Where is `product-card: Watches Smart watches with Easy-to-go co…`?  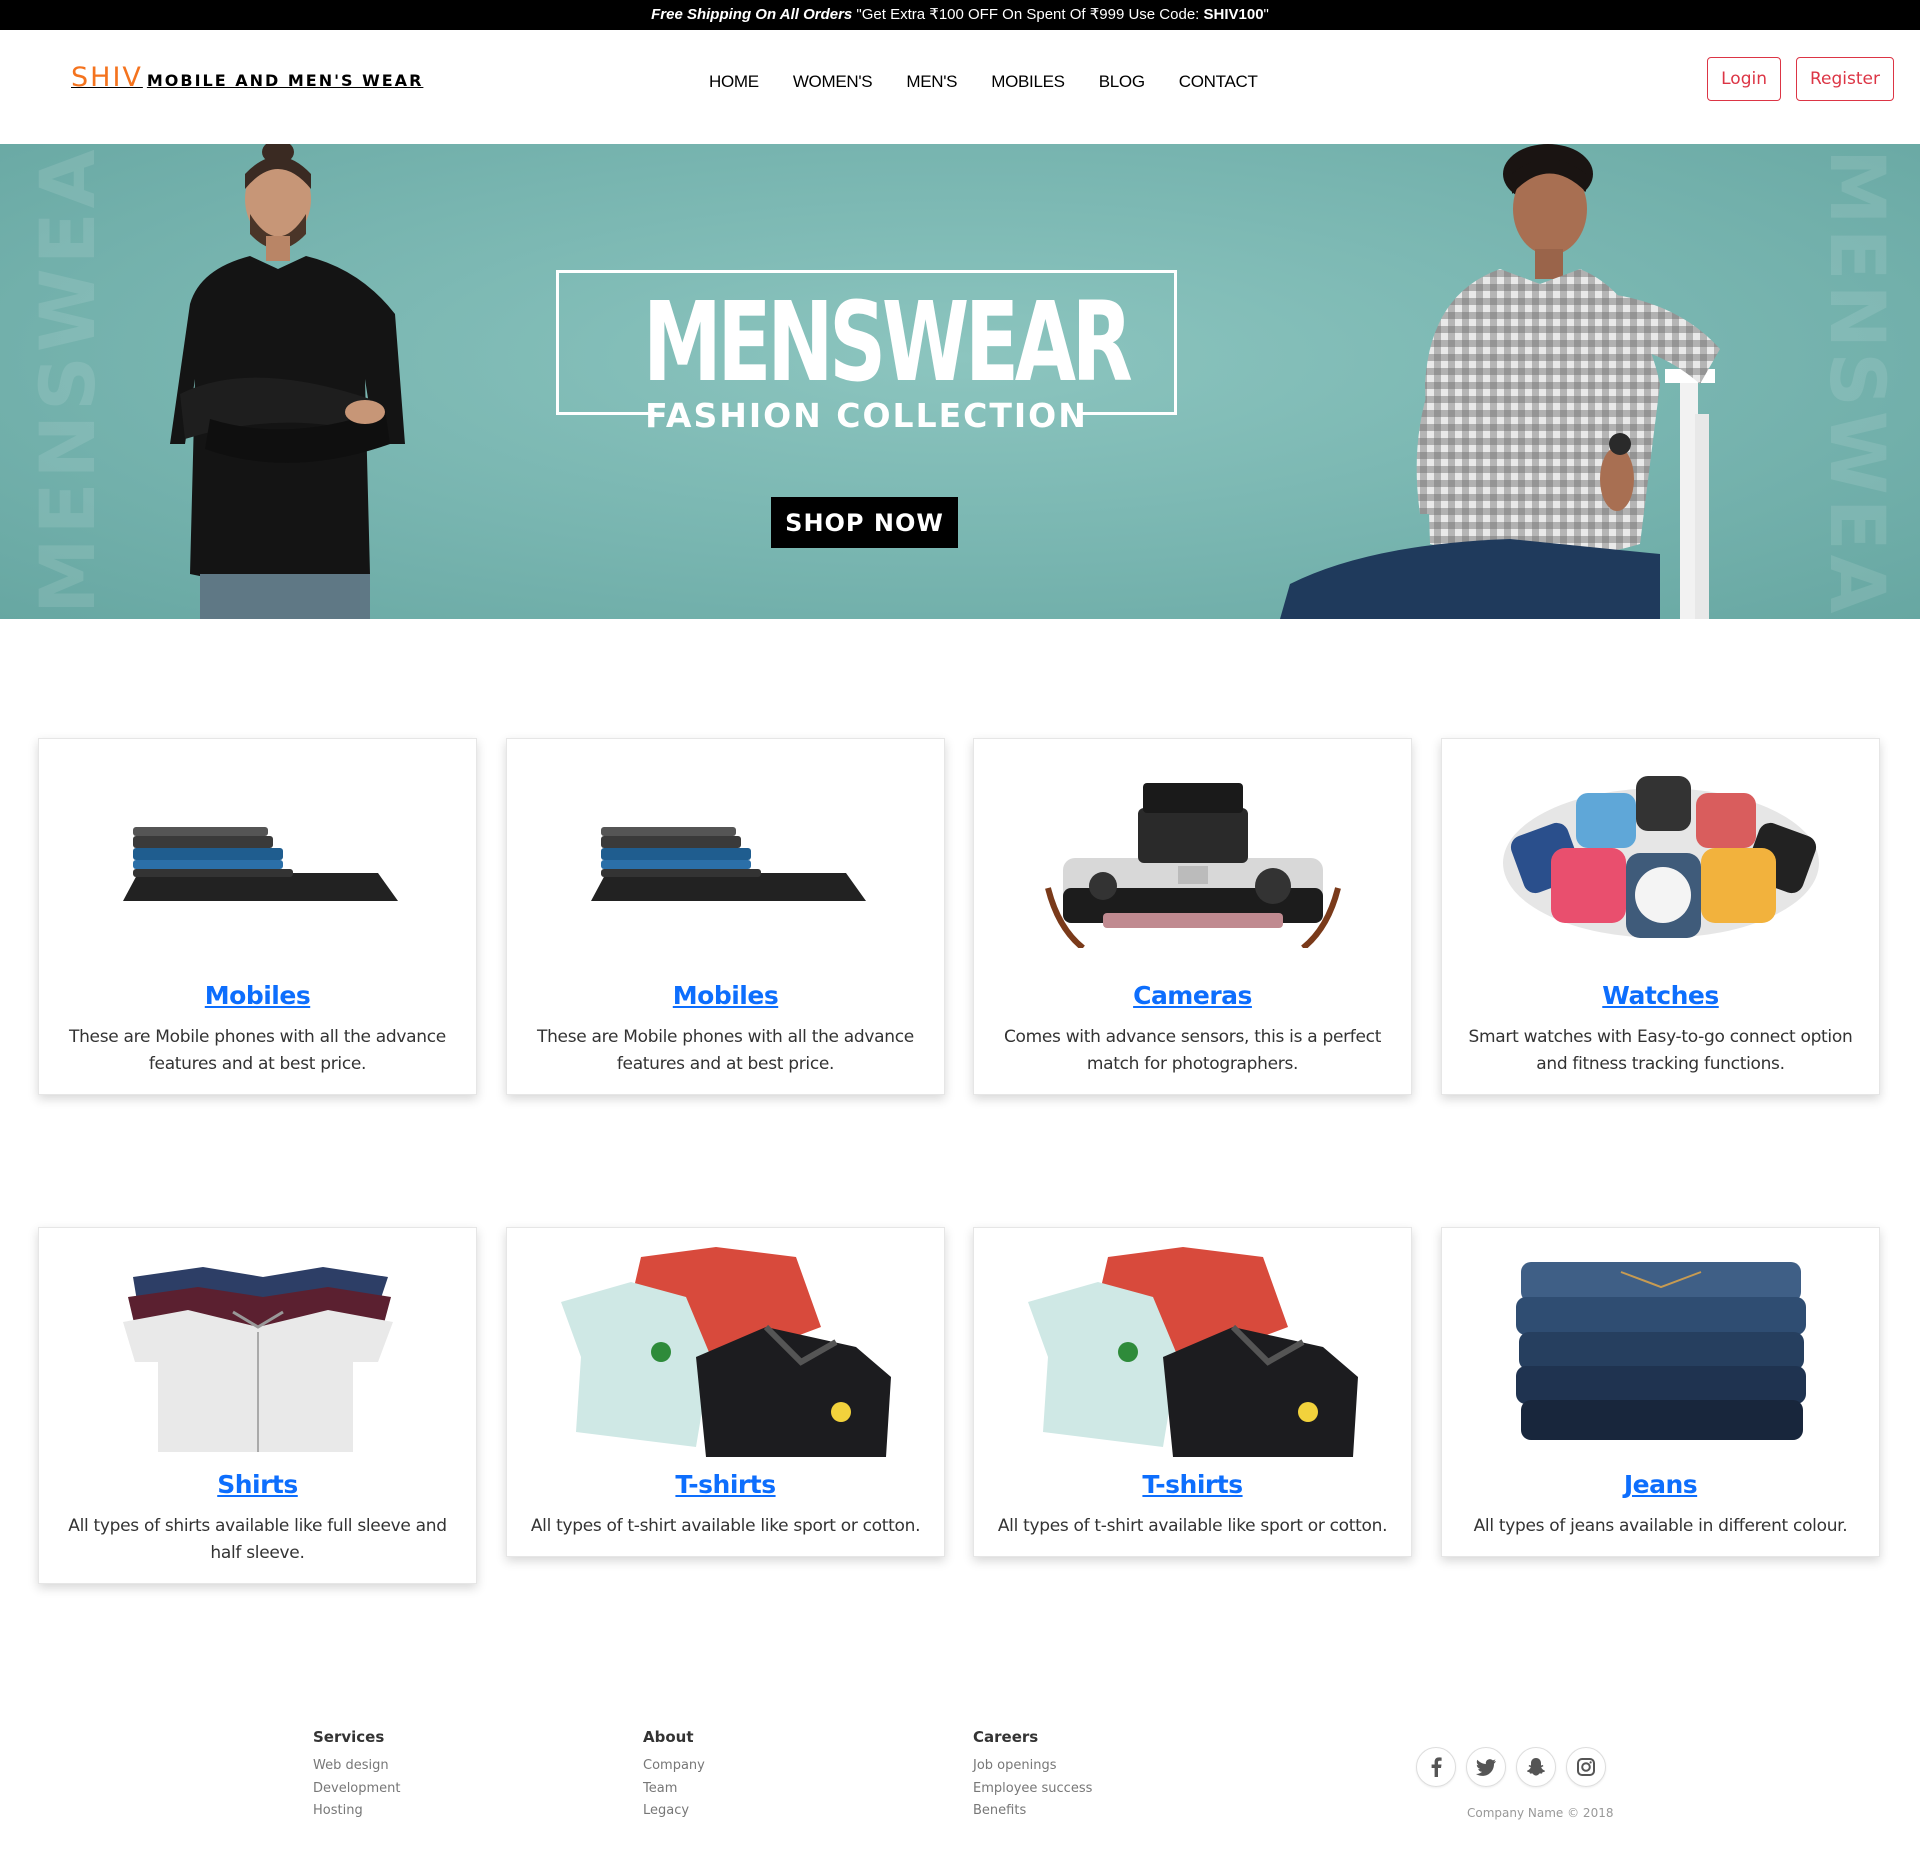 product-card: Watches Smart watches with Easy-to-go co… is located at coordinates (1660, 916).